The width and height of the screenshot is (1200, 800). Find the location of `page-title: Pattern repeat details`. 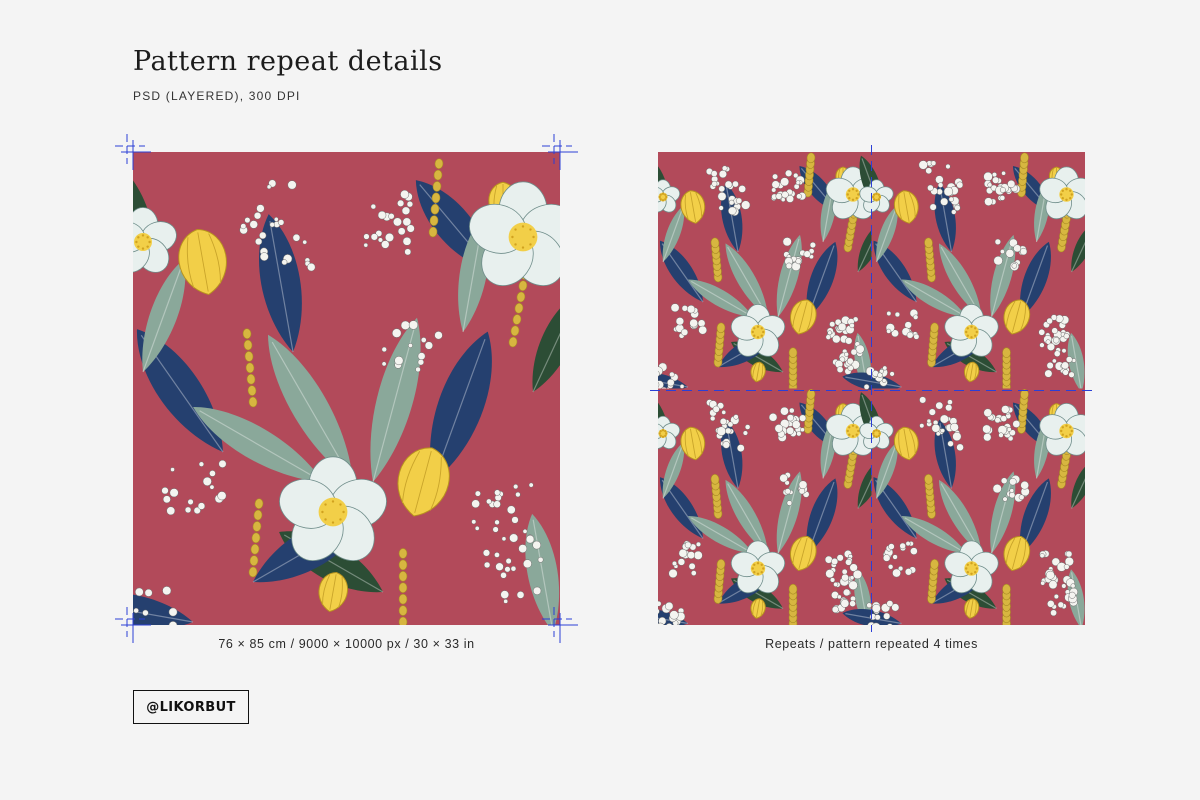

page-title: Pattern repeat details is located at coordinates (288, 61).